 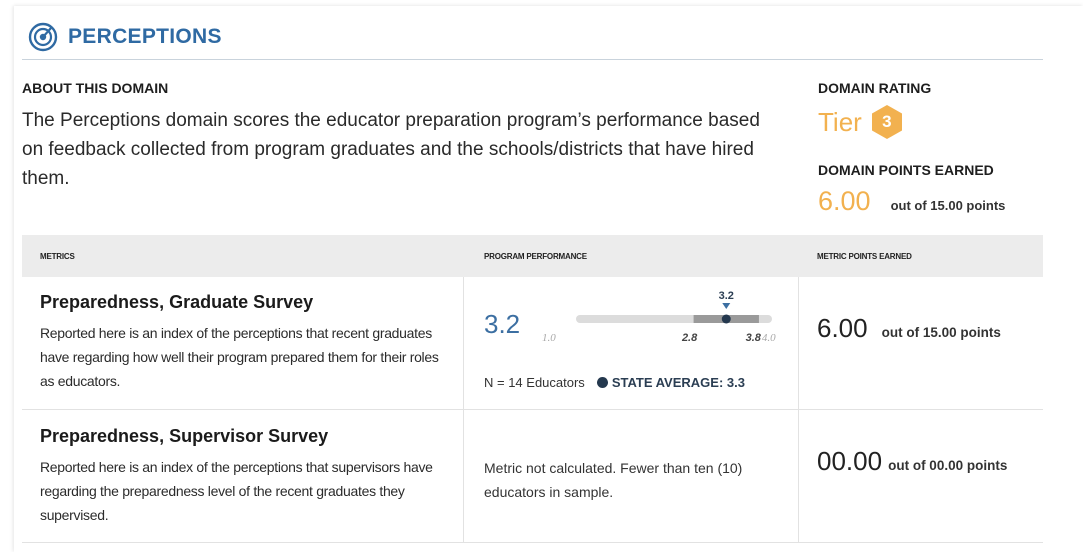 I want to click on header-metric-points: METRIC POINTS EARNED, so click(x=864, y=256).